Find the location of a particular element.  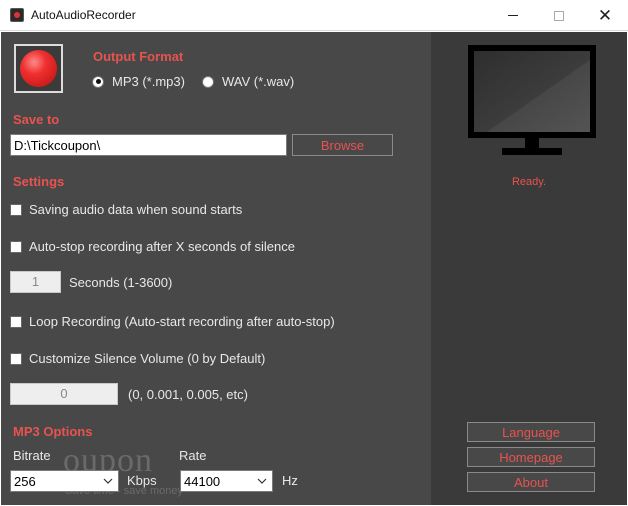

save-on-sound-checkbox: Saving audio data when sound starts is located at coordinates (126, 209).